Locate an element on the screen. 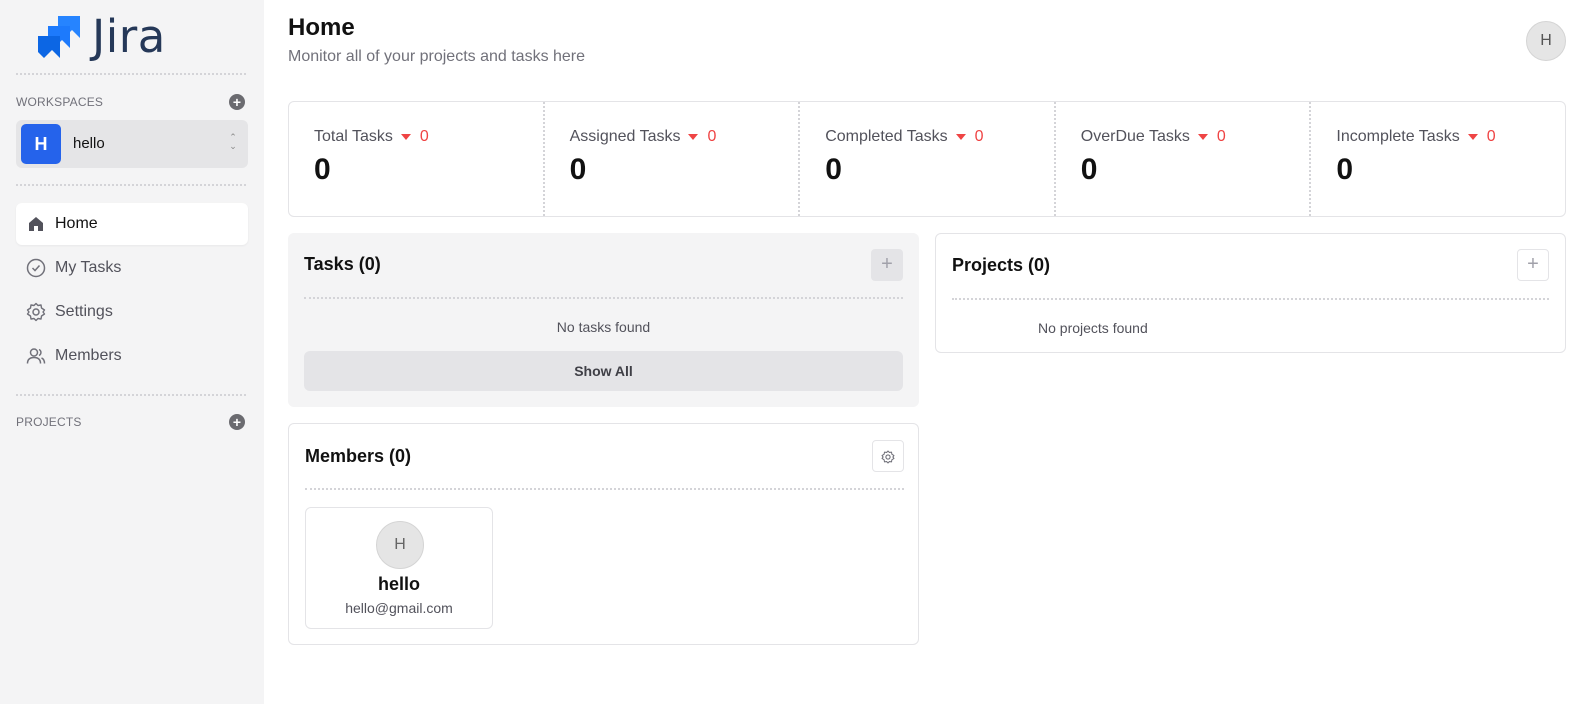 This screenshot has width=1593, height=704. projects-empty-message: No projects found is located at coordinates (1093, 328).